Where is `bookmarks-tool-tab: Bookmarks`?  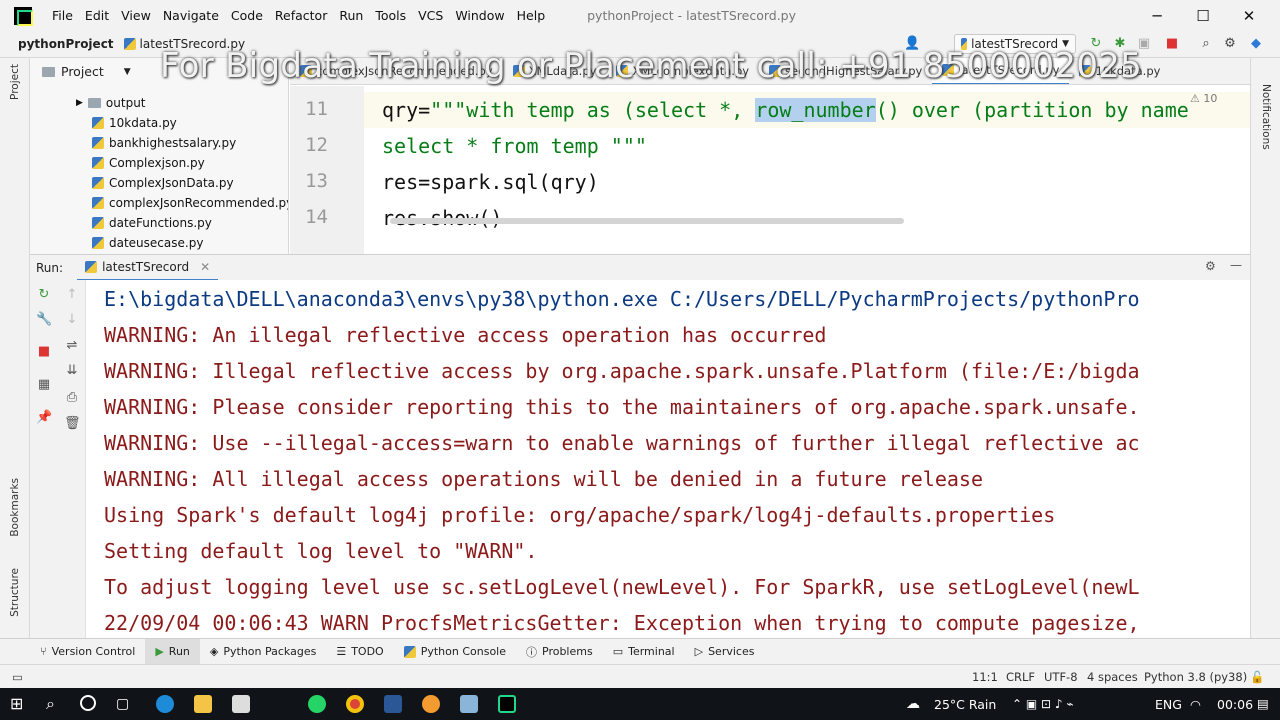 bookmarks-tool-tab: Bookmarks is located at coordinates (15, 507).